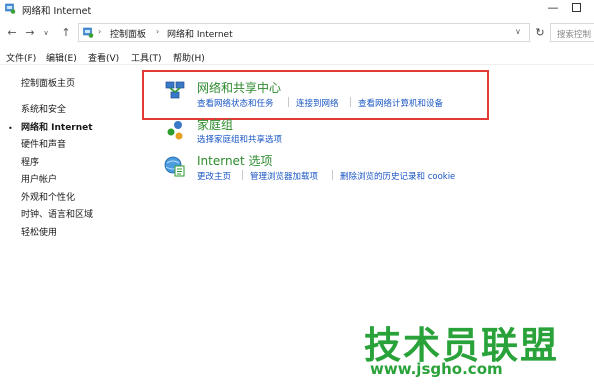 This screenshot has height=384, width=594. What do you see at coordinates (39, 178) in the screenshot?
I see `sidebar-item-user-accounts: 用户帐户` at bounding box center [39, 178].